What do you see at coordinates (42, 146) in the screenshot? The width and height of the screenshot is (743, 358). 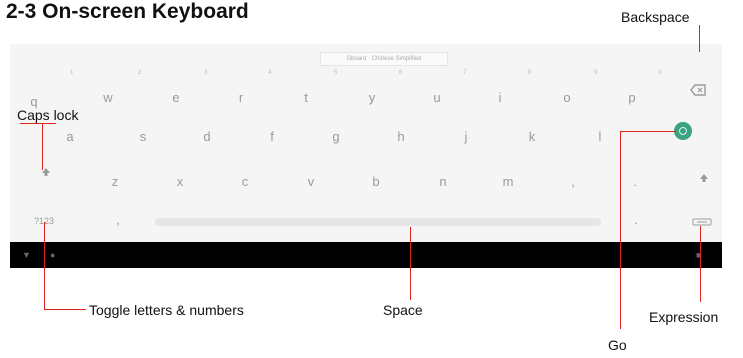 I see `caps-lock-callout-line` at bounding box center [42, 146].